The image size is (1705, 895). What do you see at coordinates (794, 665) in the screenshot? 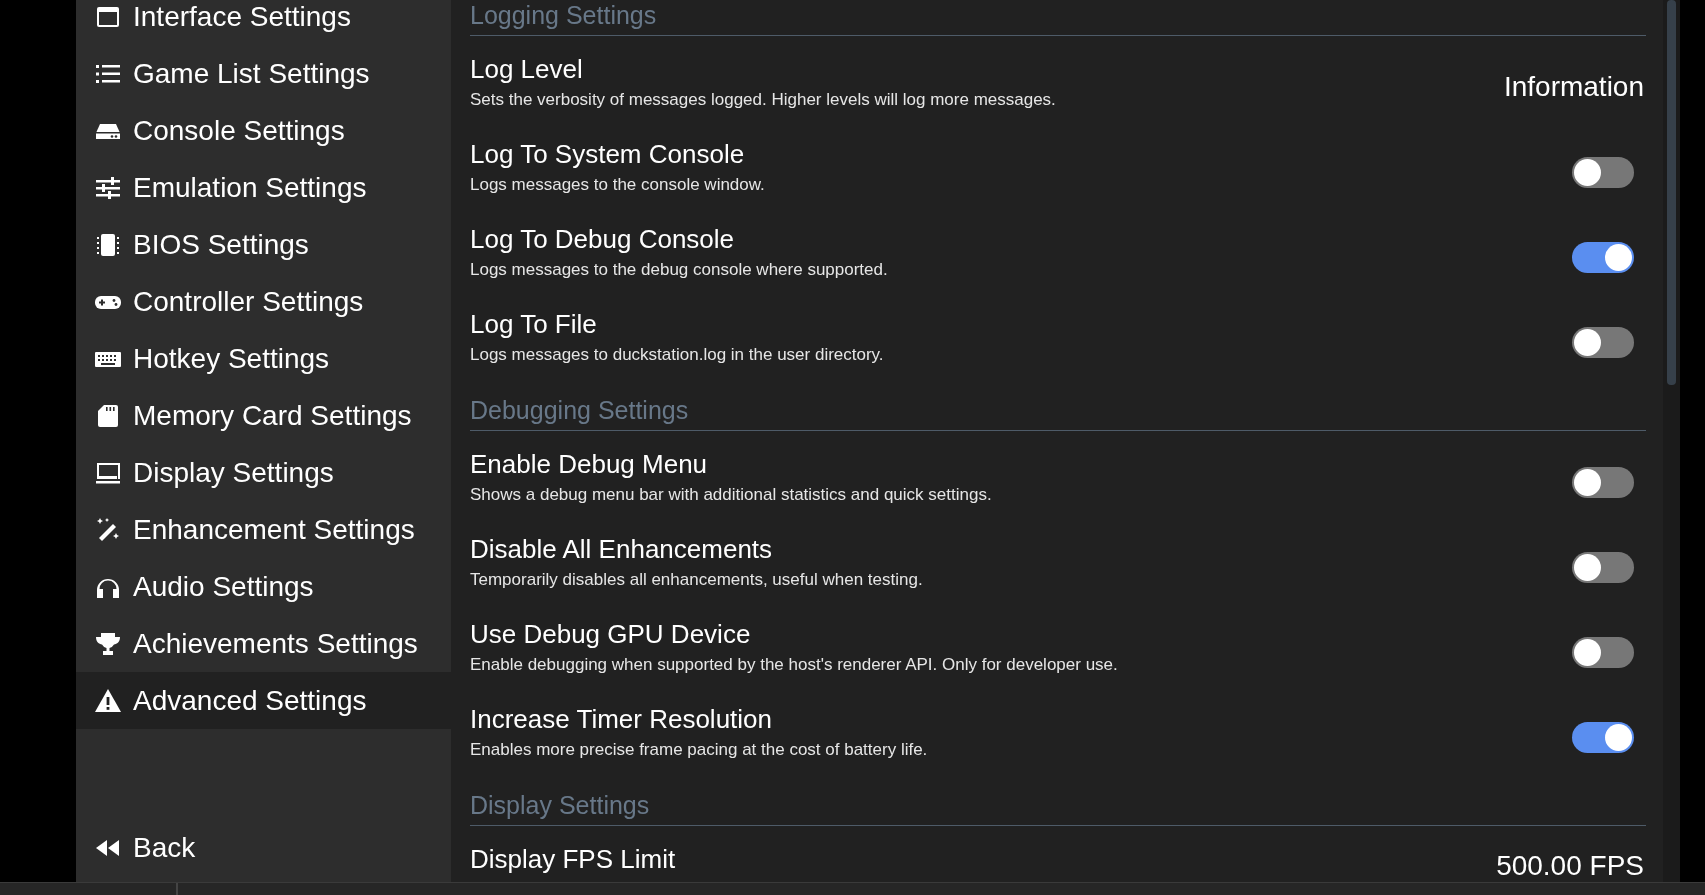
I see `setting-description: Enable debugging when supported by the host's renderer API. Only for developer use.` at bounding box center [794, 665].